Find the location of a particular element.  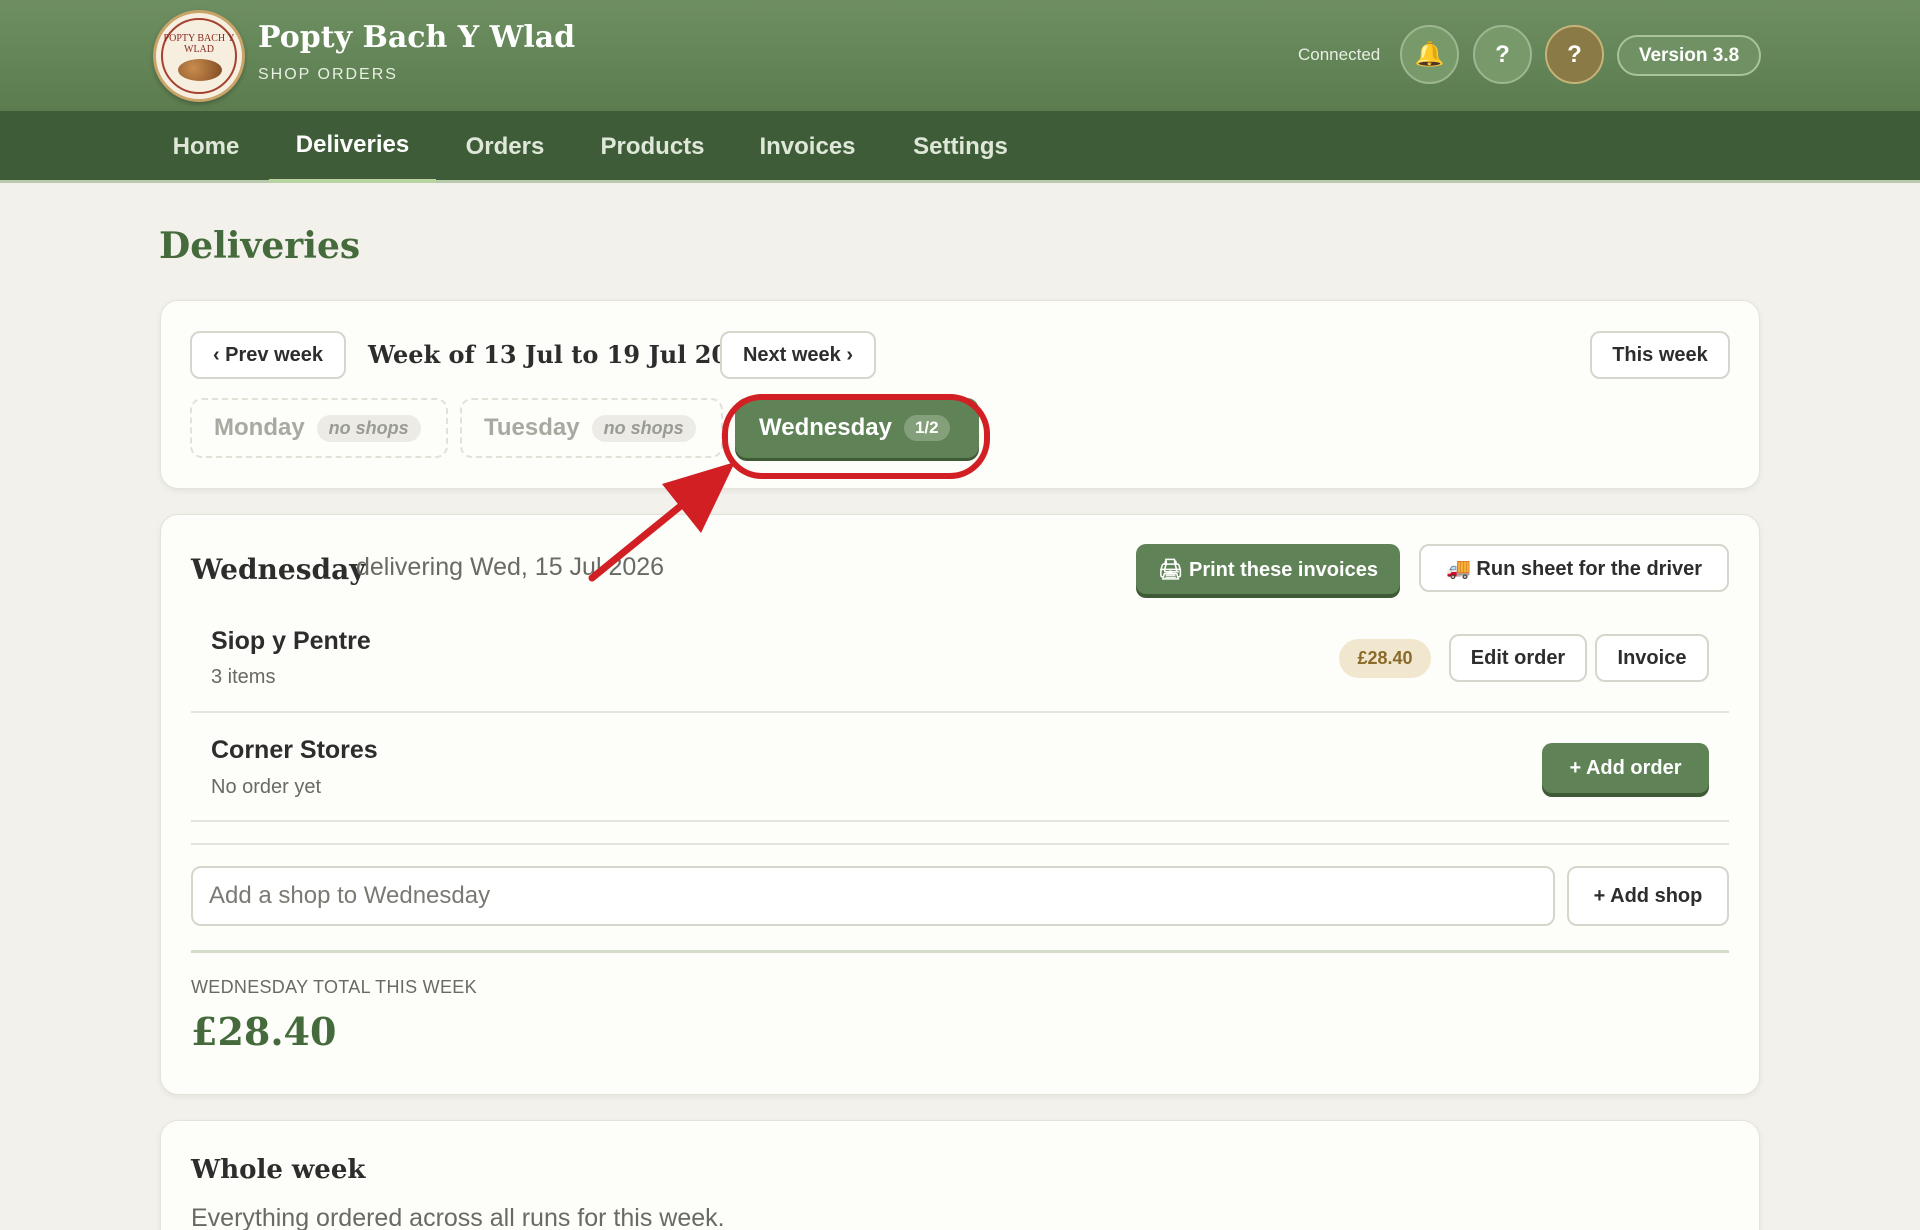

add-order-button: + Add order is located at coordinates (1625, 768).